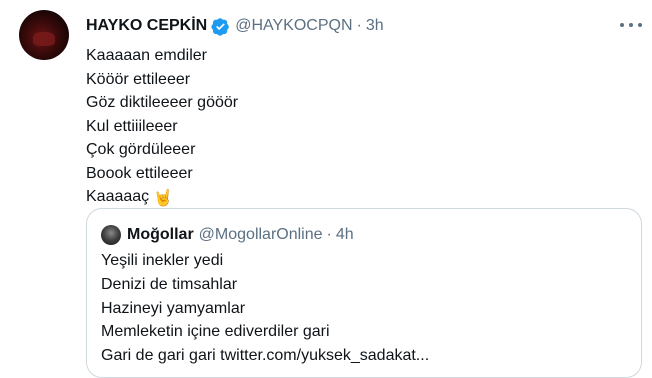 This screenshot has width=652, height=378. I want to click on tweet-header: HAYKO CEPKİN @HAYKOCPQN · 3h, so click(235, 26).